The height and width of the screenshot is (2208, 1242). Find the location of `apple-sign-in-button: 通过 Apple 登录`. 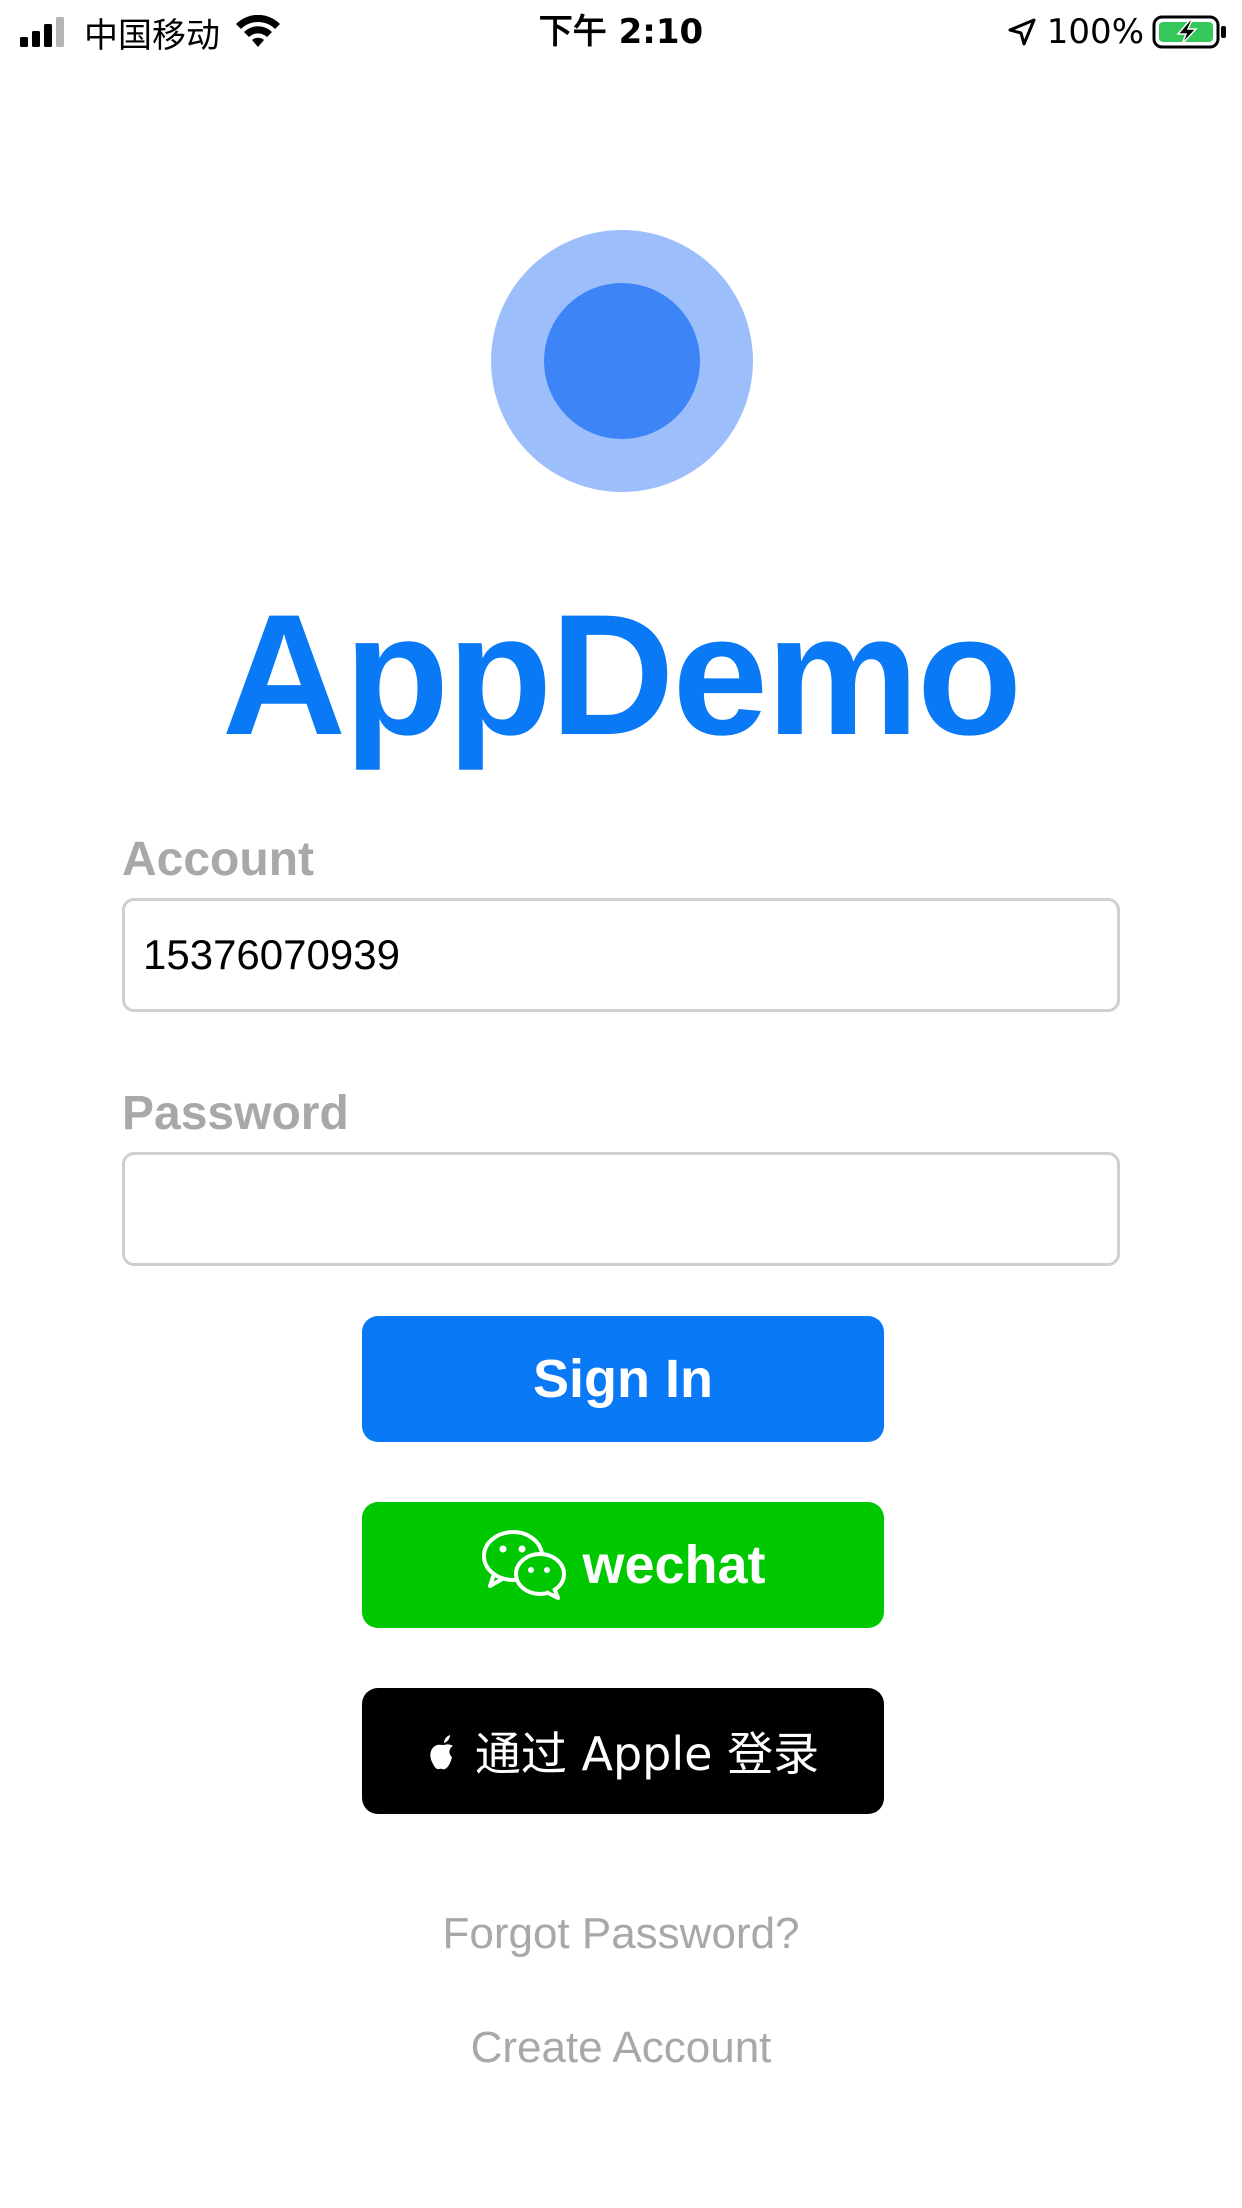

apple-sign-in-button: 通过 Apple 登录 is located at coordinates (623, 1751).